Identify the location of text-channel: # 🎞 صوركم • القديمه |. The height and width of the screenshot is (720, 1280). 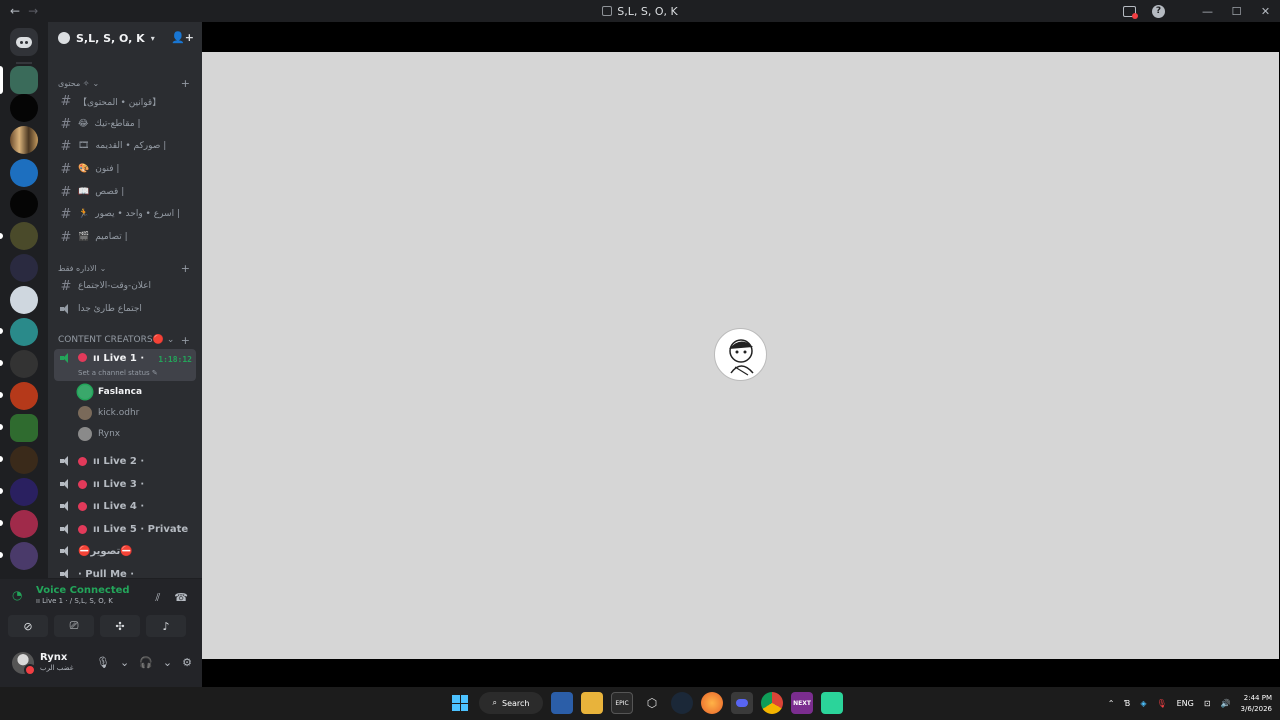
(125, 146).